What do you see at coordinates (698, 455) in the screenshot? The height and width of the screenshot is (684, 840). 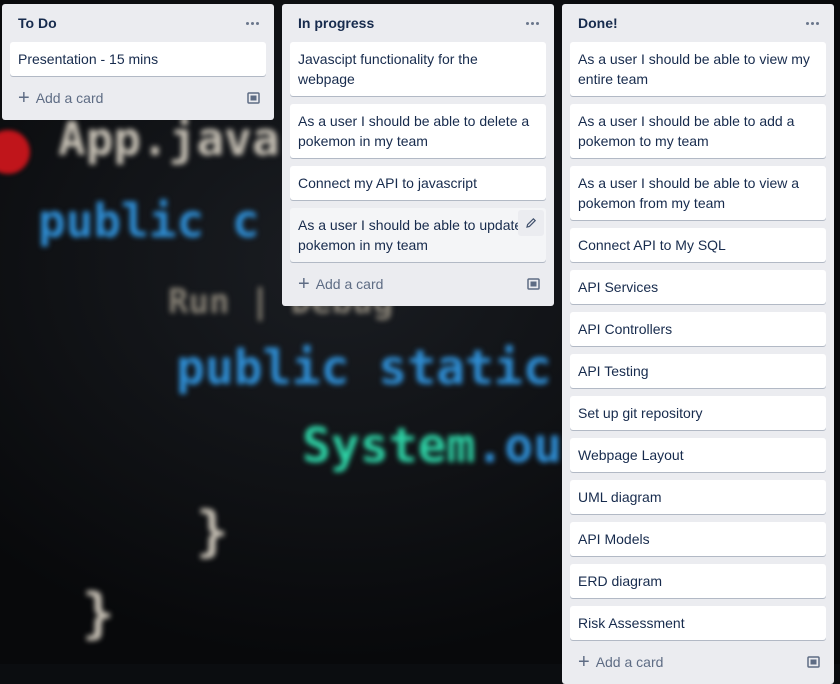 I see `card: Webpage Layout` at bounding box center [698, 455].